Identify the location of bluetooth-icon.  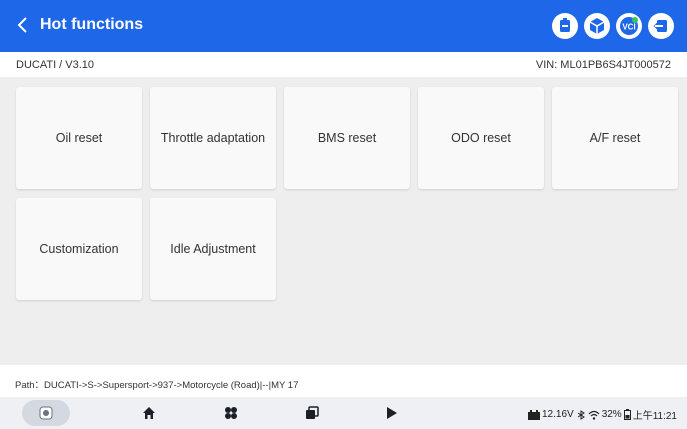
(581, 414).